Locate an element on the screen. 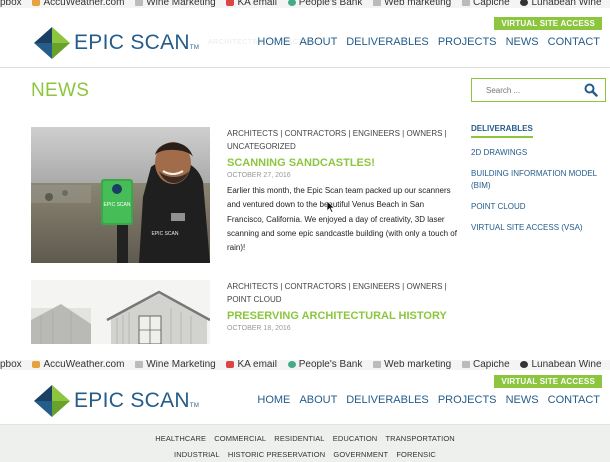  post-date: OCTOBER 27, 2016 is located at coordinates (259, 175).